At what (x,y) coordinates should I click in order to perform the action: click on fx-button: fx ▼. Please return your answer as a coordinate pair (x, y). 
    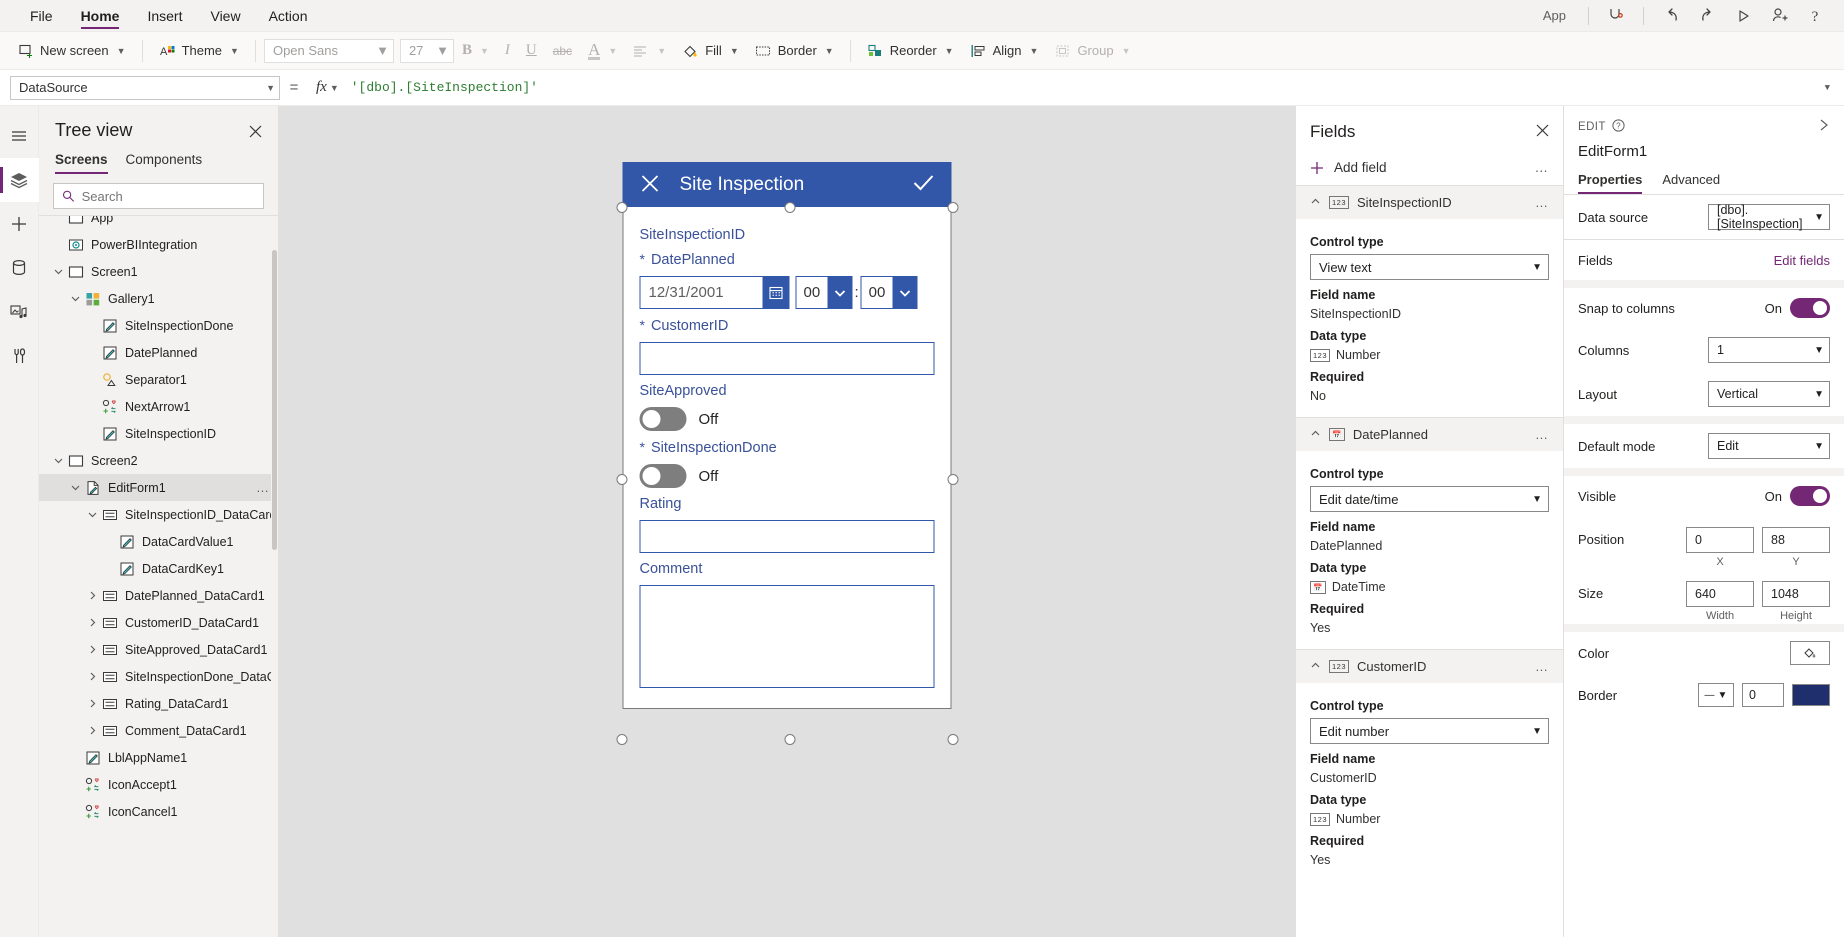
    Looking at the image, I should click on (327, 87).